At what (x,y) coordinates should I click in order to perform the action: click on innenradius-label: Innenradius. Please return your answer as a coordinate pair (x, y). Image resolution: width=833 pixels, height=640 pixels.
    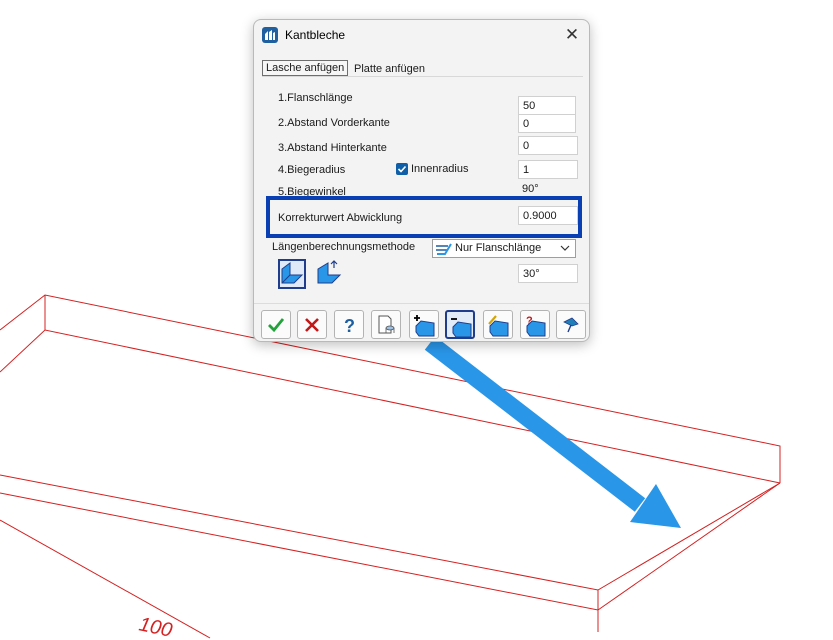
    Looking at the image, I should click on (440, 169).